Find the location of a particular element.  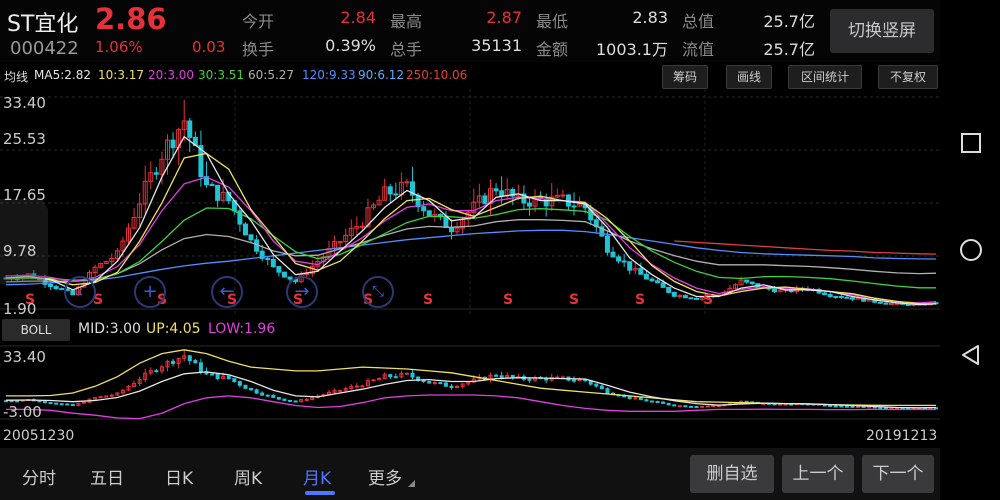

chip-distribution-button: 筹码 is located at coordinates (685, 77).